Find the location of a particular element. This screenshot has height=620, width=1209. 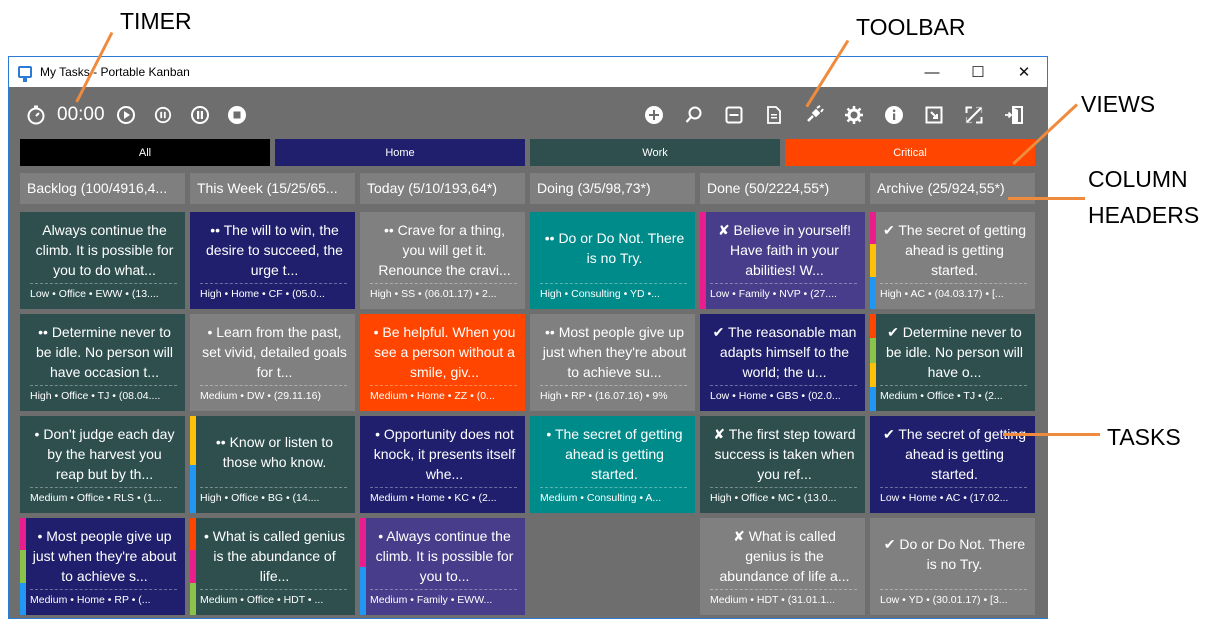

fullscreen-icon is located at coordinates (974, 115).